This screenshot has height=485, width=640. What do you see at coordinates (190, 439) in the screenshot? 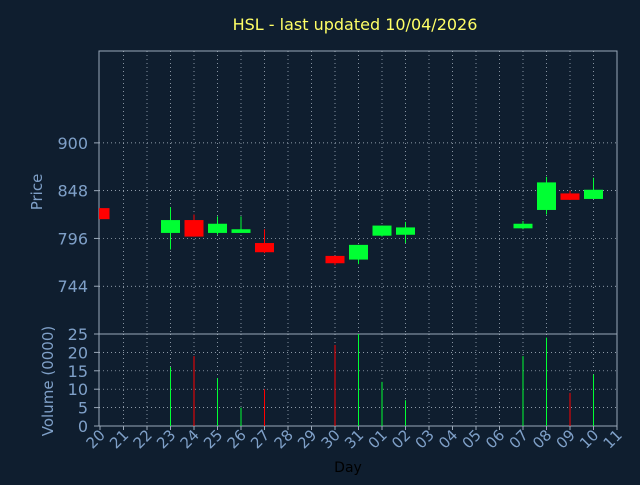
I see `x-tick-label: 24` at bounding box center [190, 439].